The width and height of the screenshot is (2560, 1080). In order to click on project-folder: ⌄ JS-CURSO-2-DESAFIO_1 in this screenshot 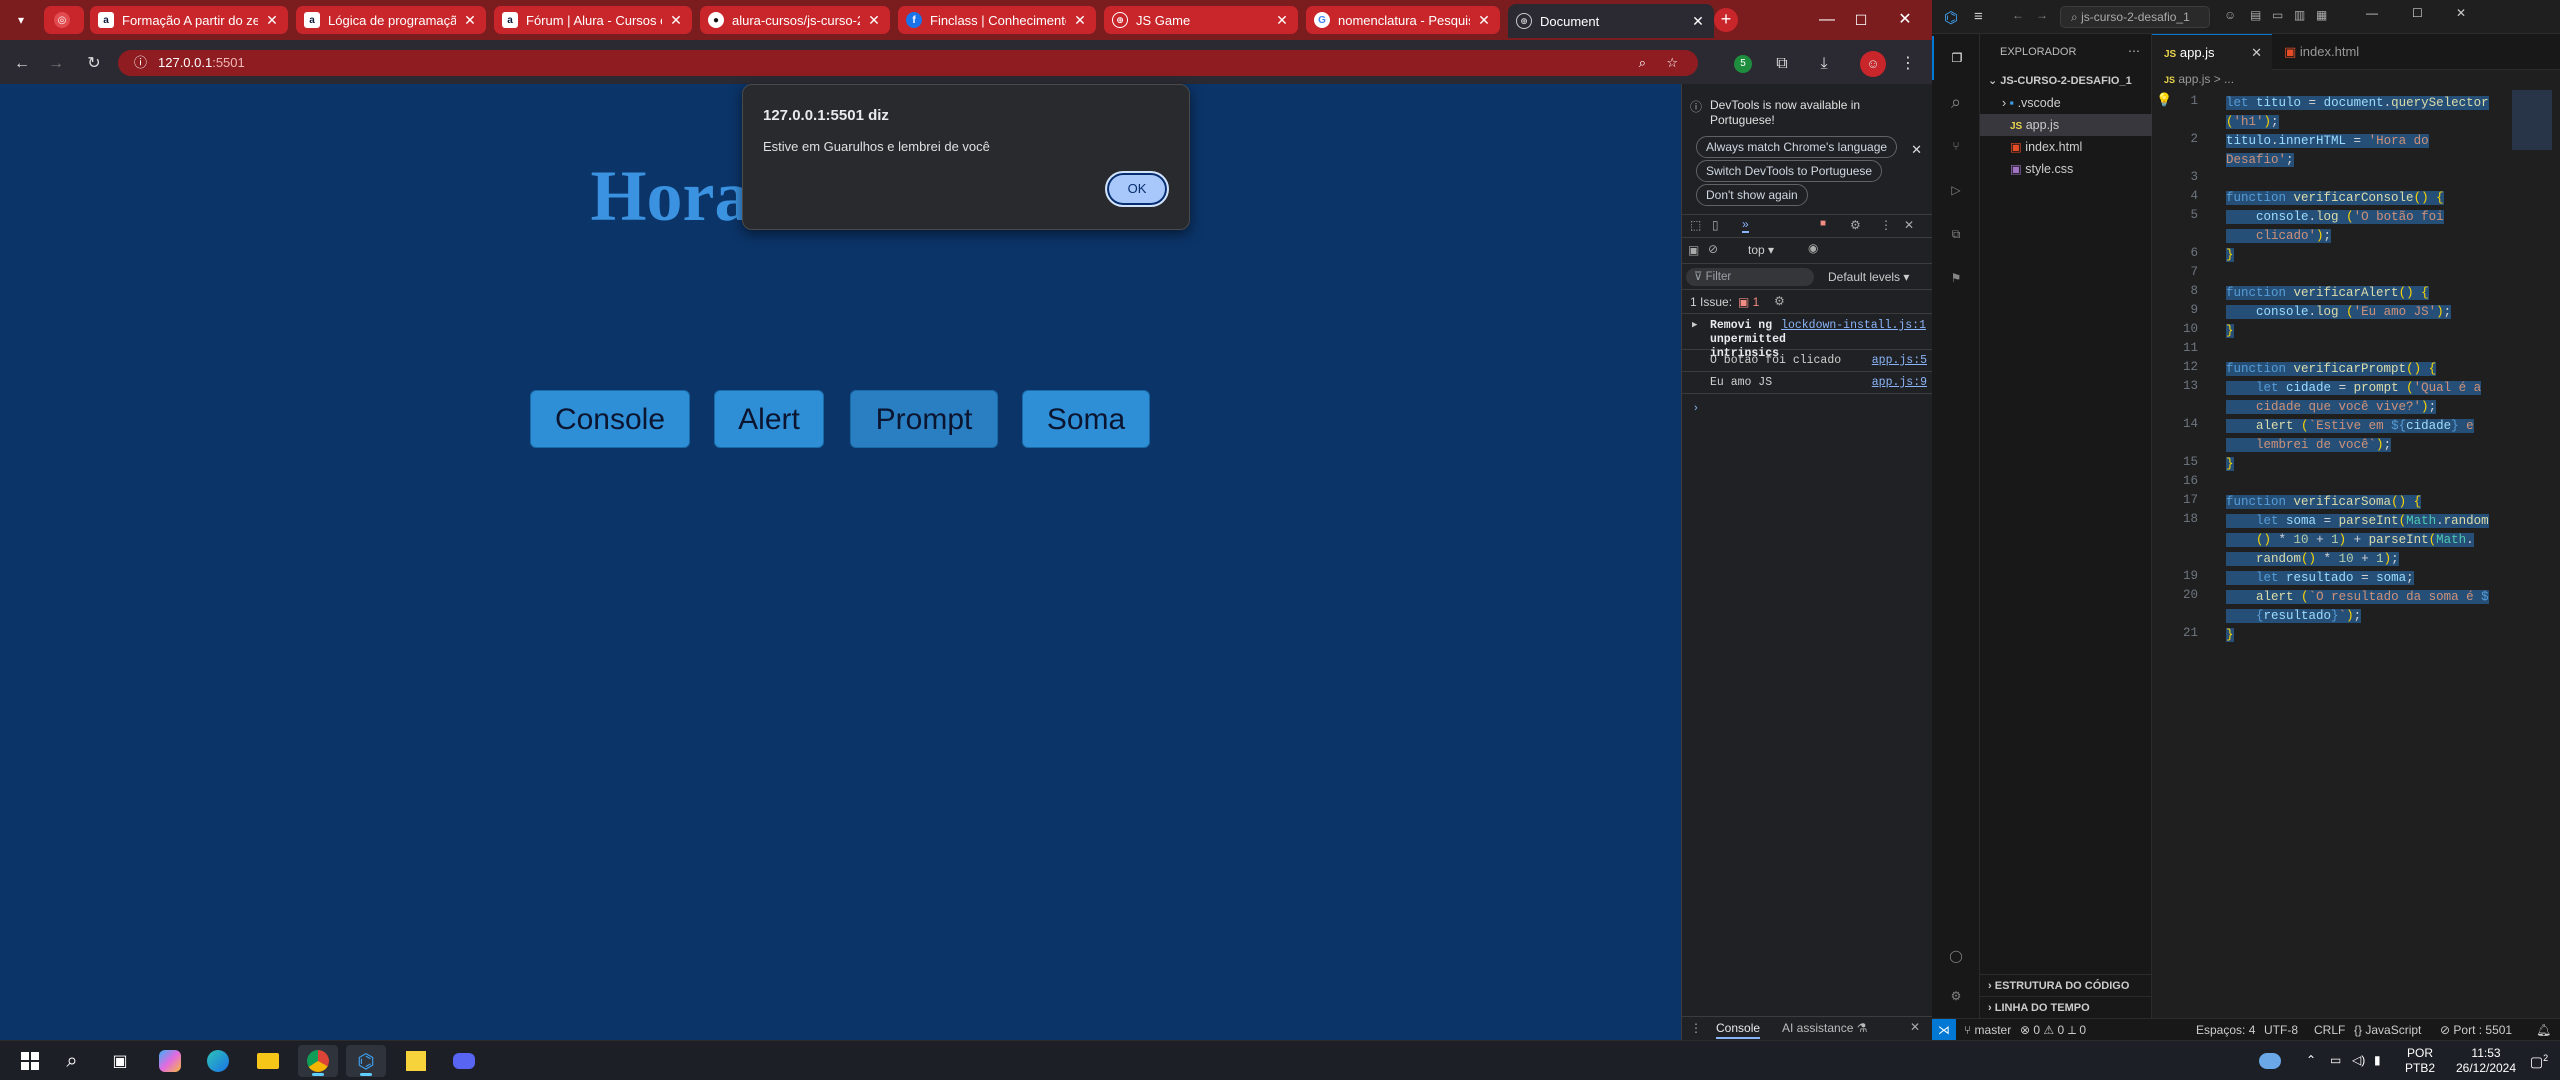, I will do `click(2066, 81)`.